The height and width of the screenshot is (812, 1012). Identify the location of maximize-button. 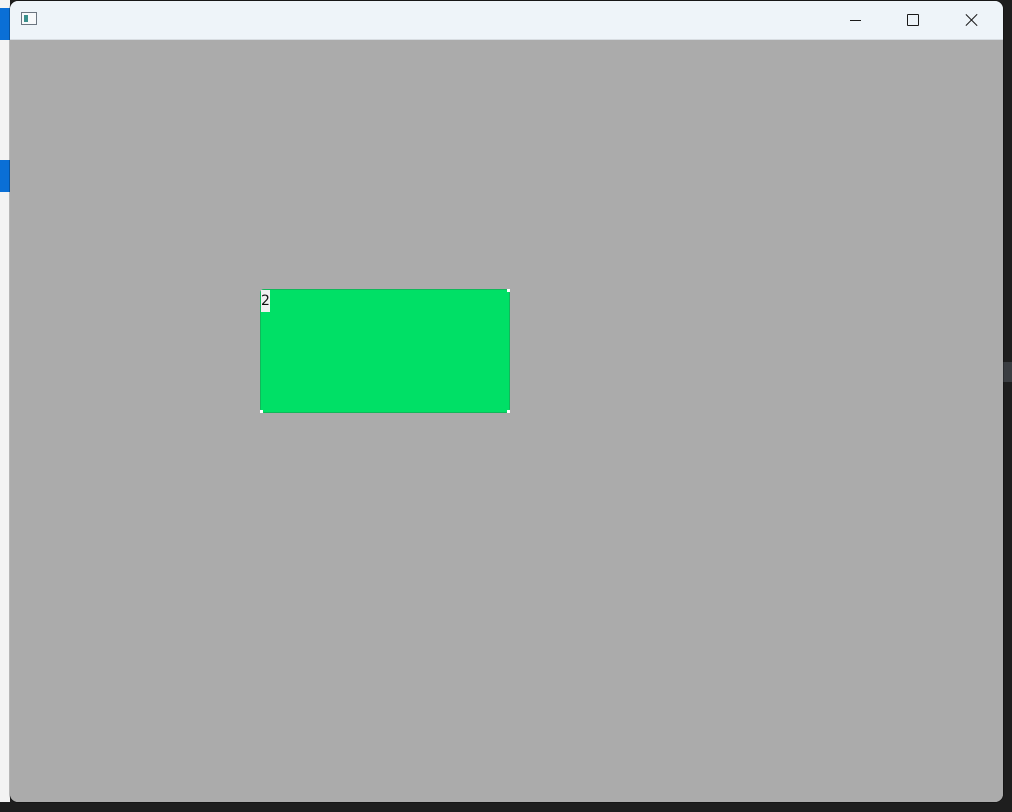
(913, 20).